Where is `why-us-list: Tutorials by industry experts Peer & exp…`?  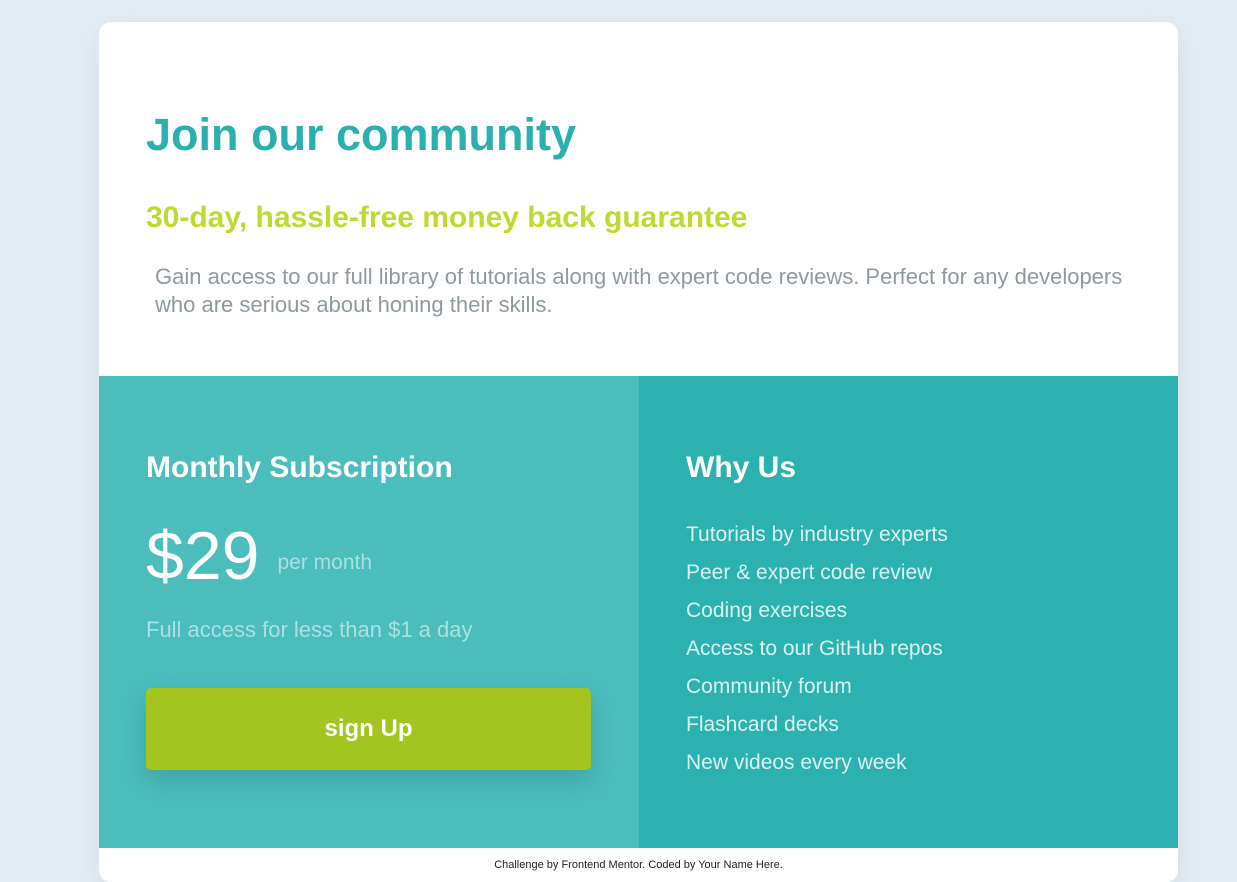
why-us-list: Tutorials by industry experts Peer & exp… is located at coordinates (817, 649).